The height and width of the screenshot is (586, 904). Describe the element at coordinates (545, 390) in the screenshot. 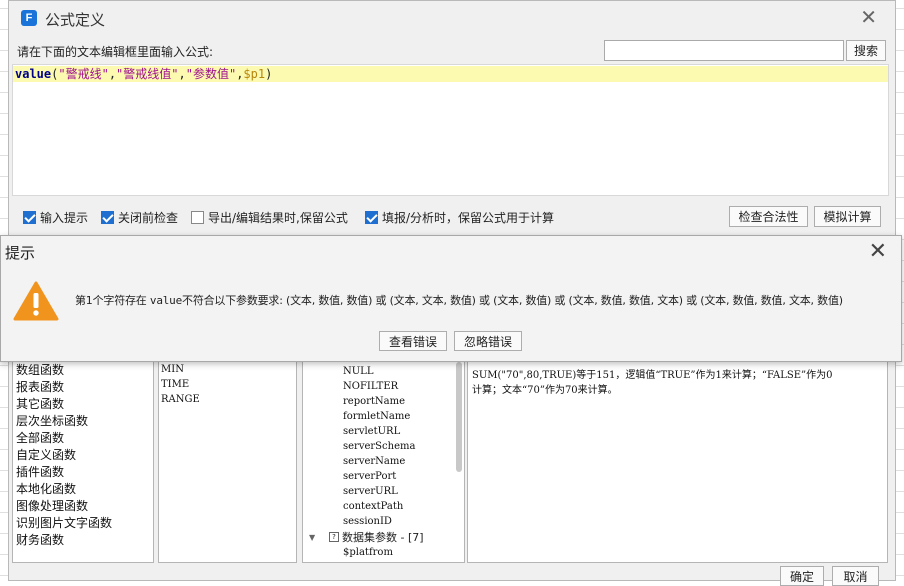

I see `description-line: 计算；文本“70”作为70来计算。` at that location.